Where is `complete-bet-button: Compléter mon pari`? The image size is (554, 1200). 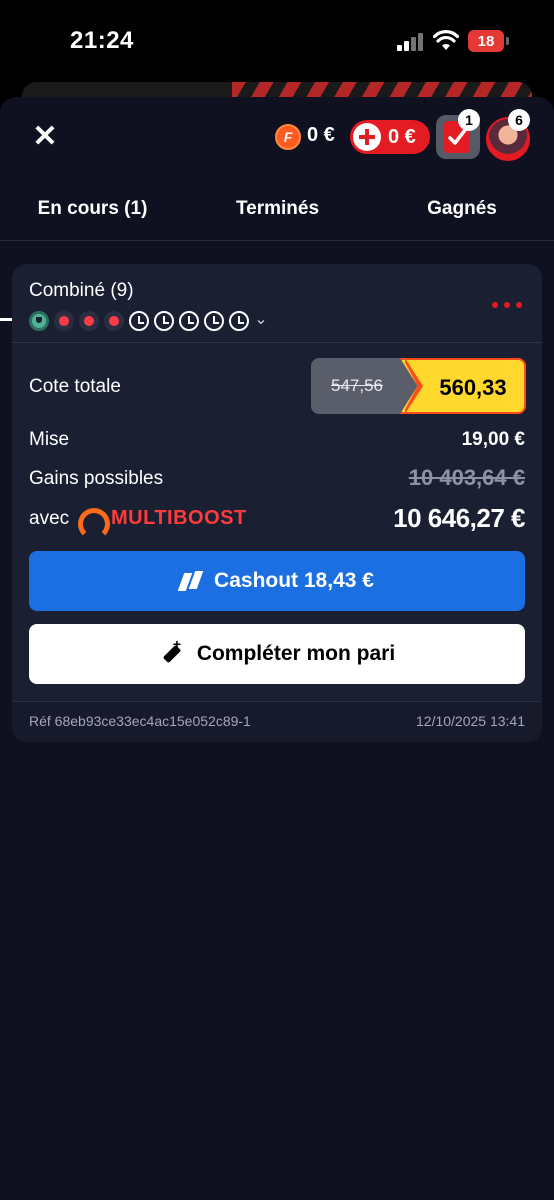
complete-bet-button: Compléter mon pari is located at coordinates (277, 654).